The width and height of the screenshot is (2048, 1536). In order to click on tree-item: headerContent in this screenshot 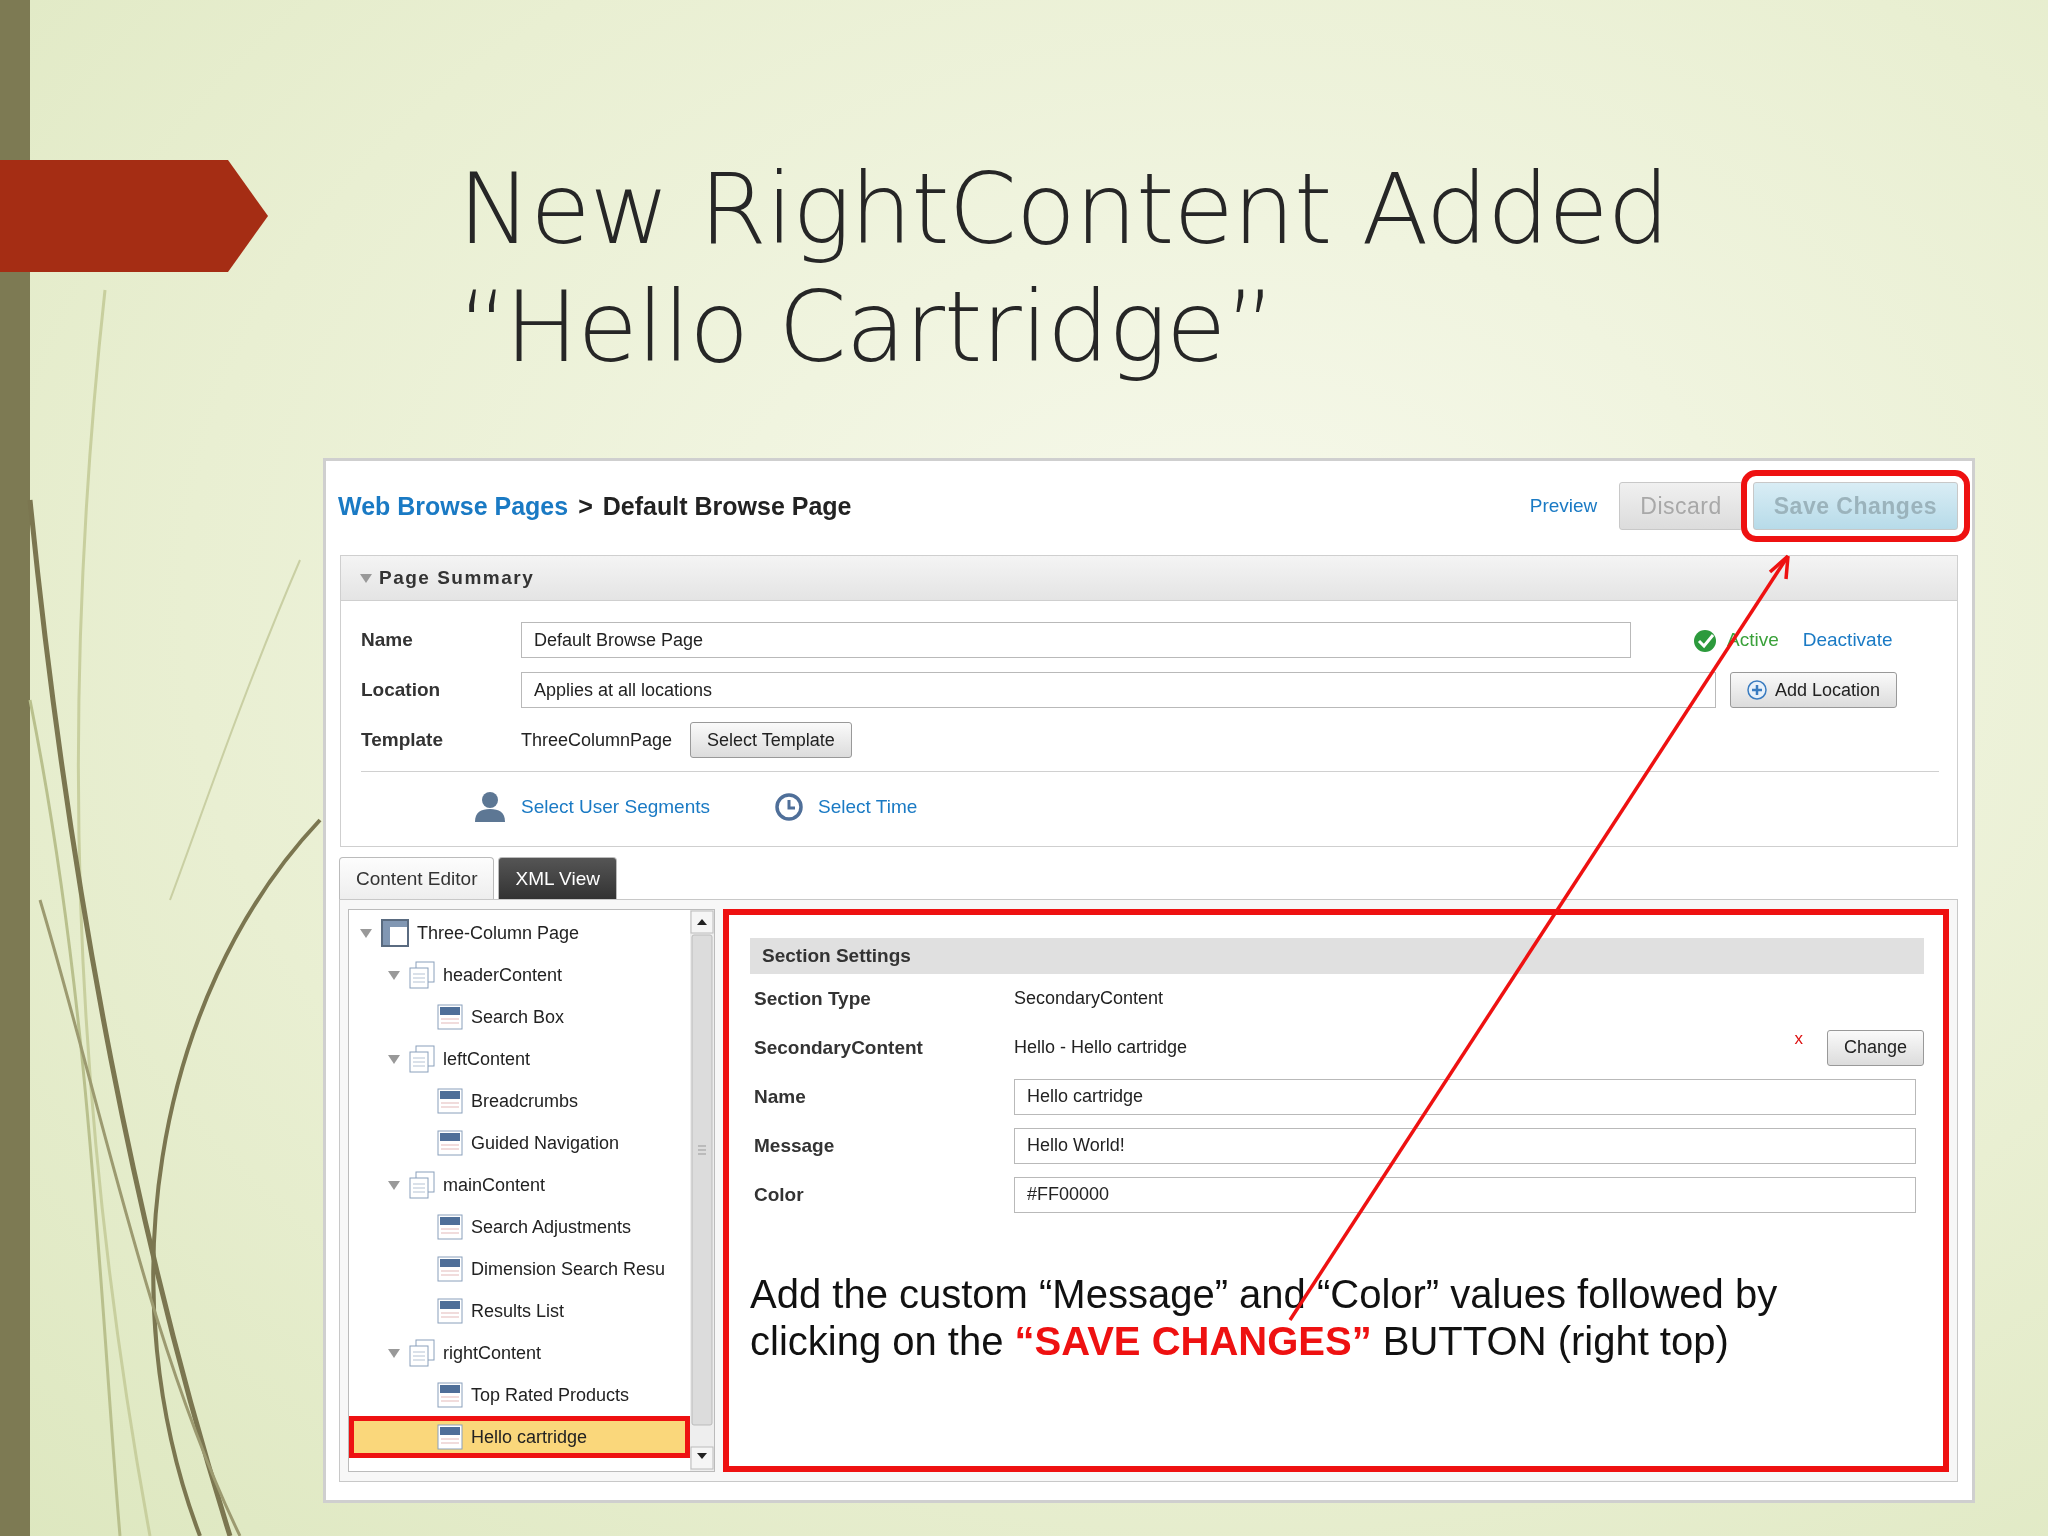, I will do `click(519, 975)`.